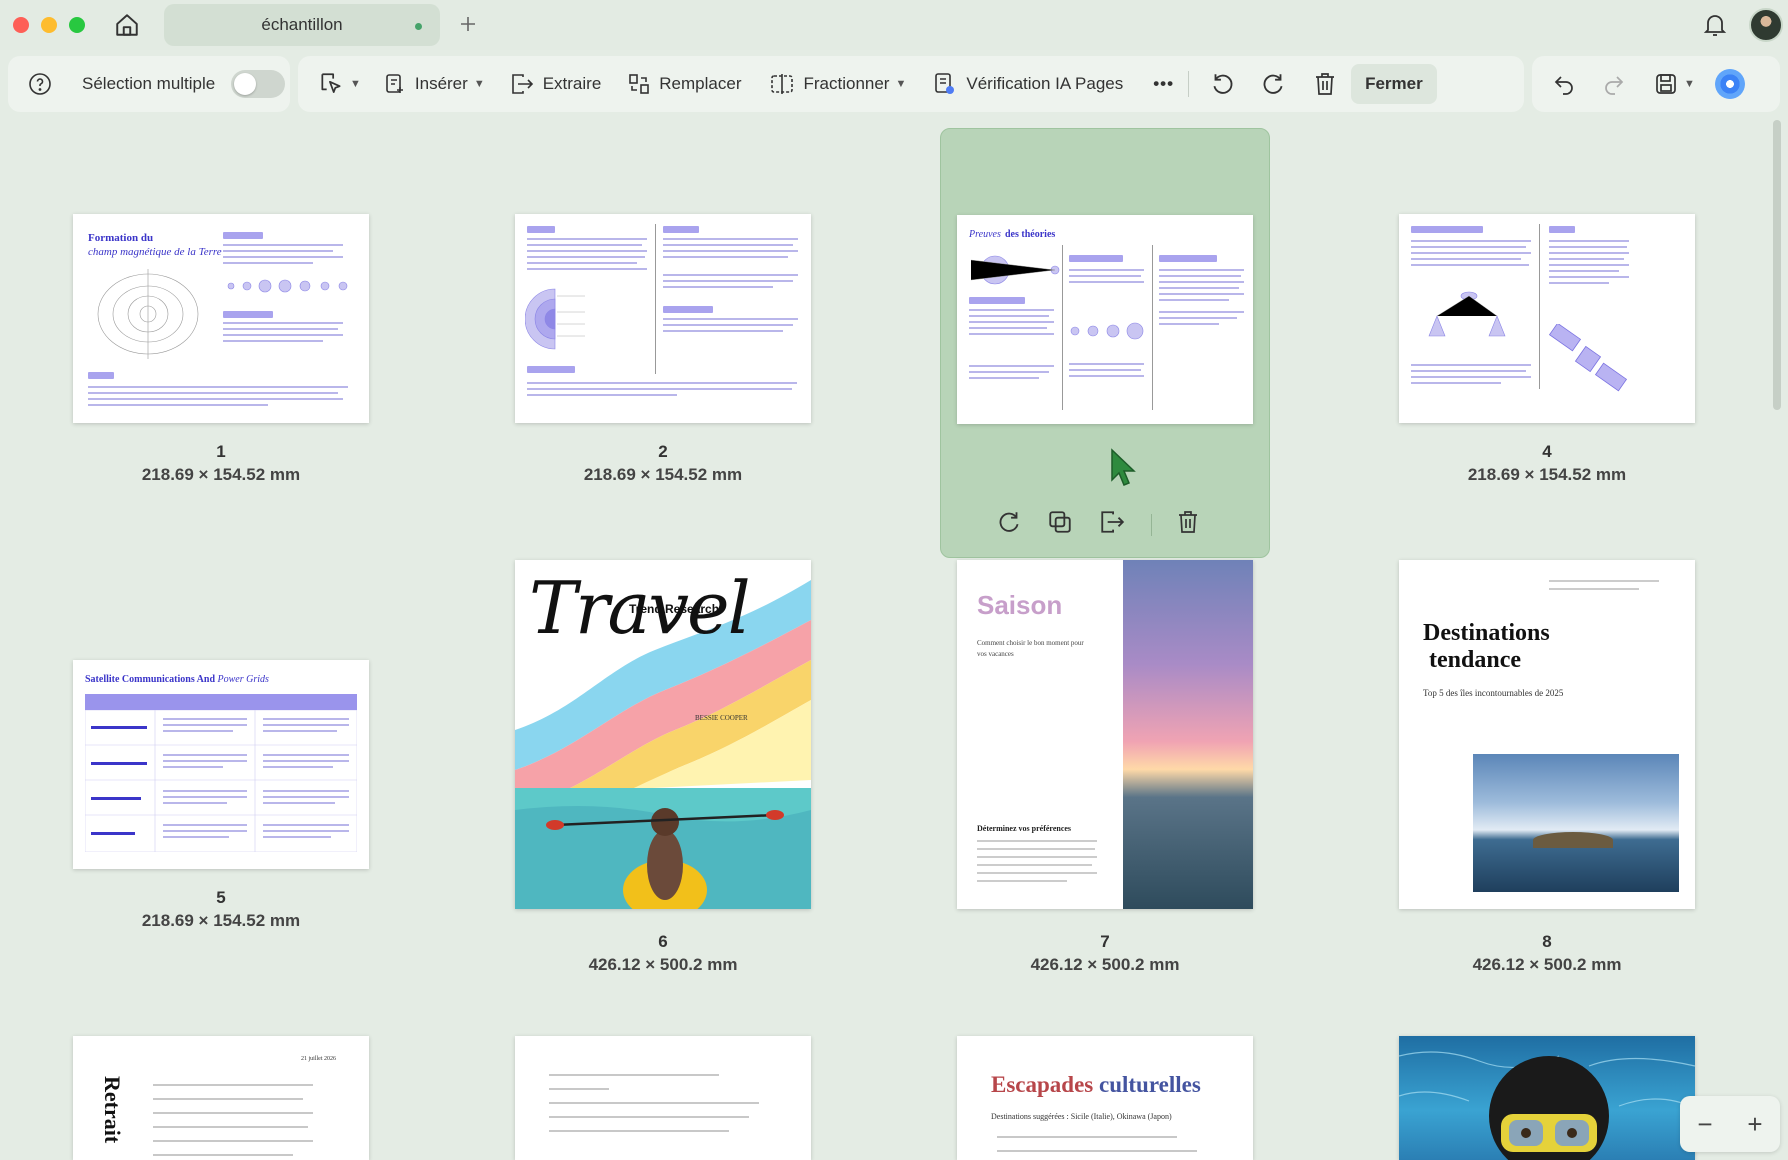 Image resolution: width=1788 pixels, height=1160 pixels. Describe the element at coordinates (1112, 524) in the screenshot. I see `extract-icon` at that location.